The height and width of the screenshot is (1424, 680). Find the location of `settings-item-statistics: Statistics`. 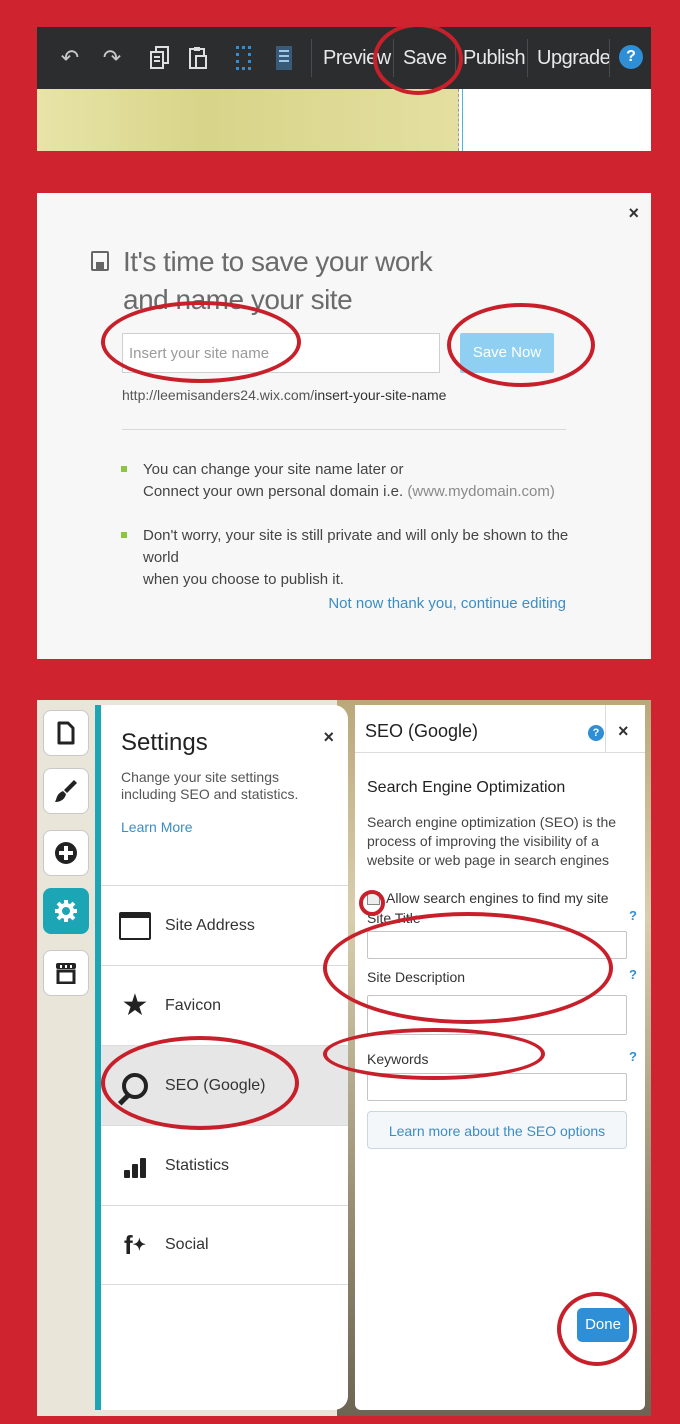

settings-item-statistics: Statistics is located at coordinates (224, 1165).